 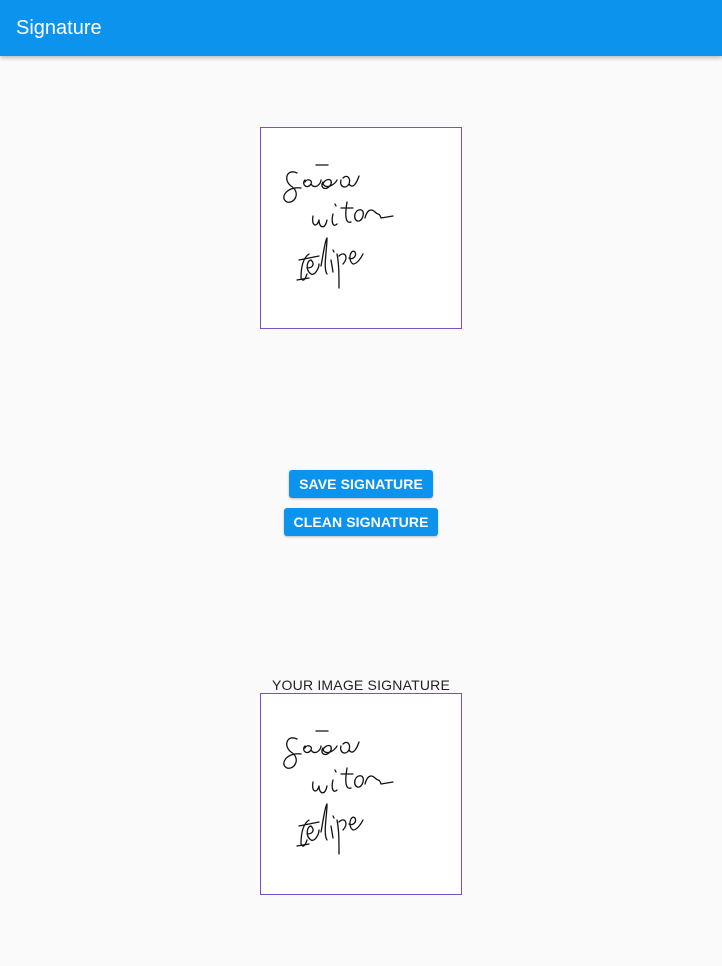 I want to click on signature-image-drawing, so click(x=338, y=792).